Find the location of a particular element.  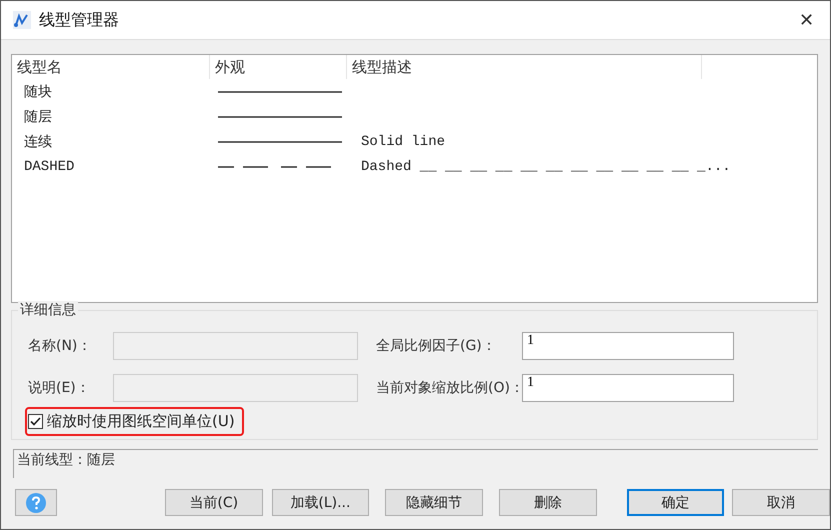

dialog-button: 取消 is located at coordinates (781, 502).